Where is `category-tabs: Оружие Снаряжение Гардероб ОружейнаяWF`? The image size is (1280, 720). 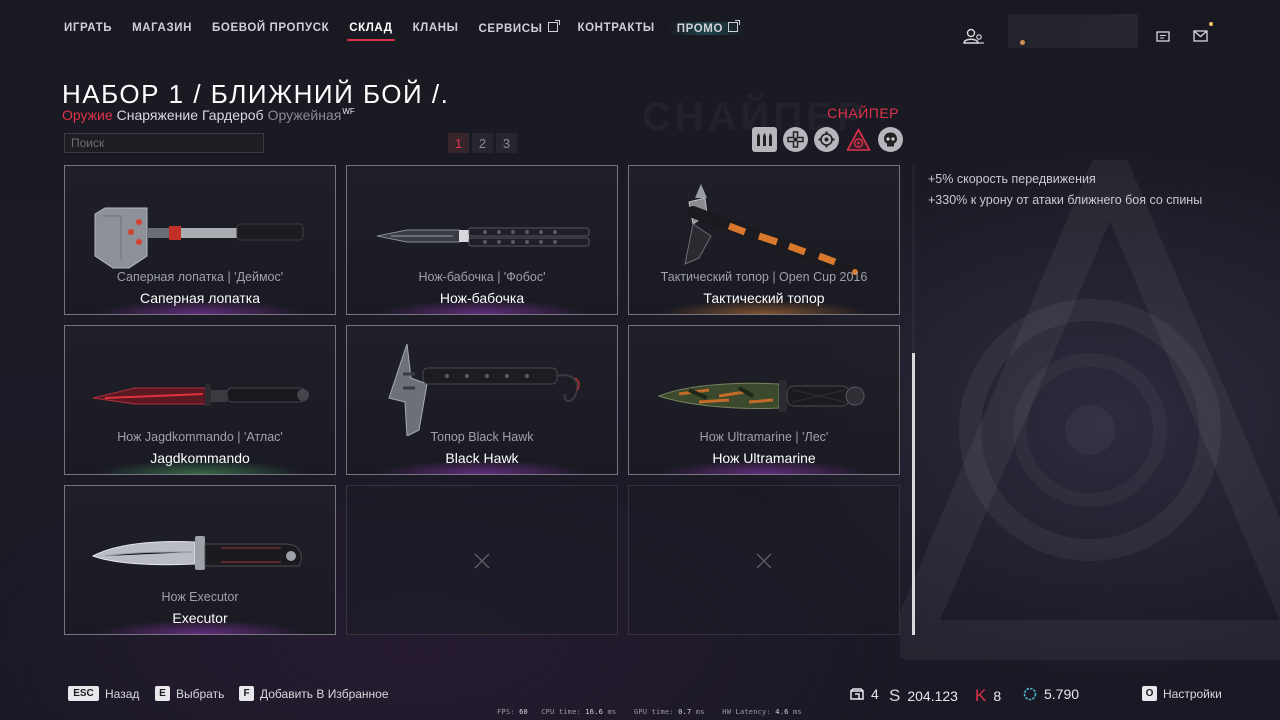 category-tabs: Оружие Снаряжение Гардероб ОружейнаяWF is located at coordinates (208, 115).